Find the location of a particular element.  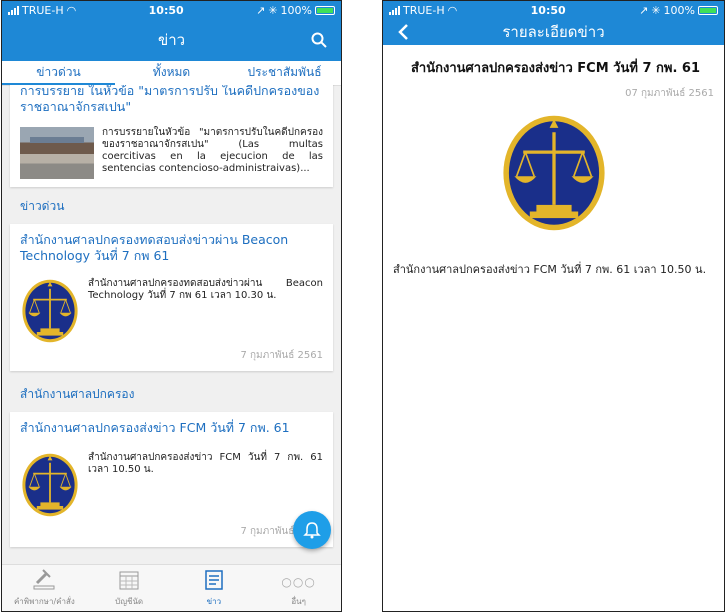

category-tabs: ข่าวด่วน ทั้งหมด ประชาสัมพันธ์ is located at coordinates (171, 73).